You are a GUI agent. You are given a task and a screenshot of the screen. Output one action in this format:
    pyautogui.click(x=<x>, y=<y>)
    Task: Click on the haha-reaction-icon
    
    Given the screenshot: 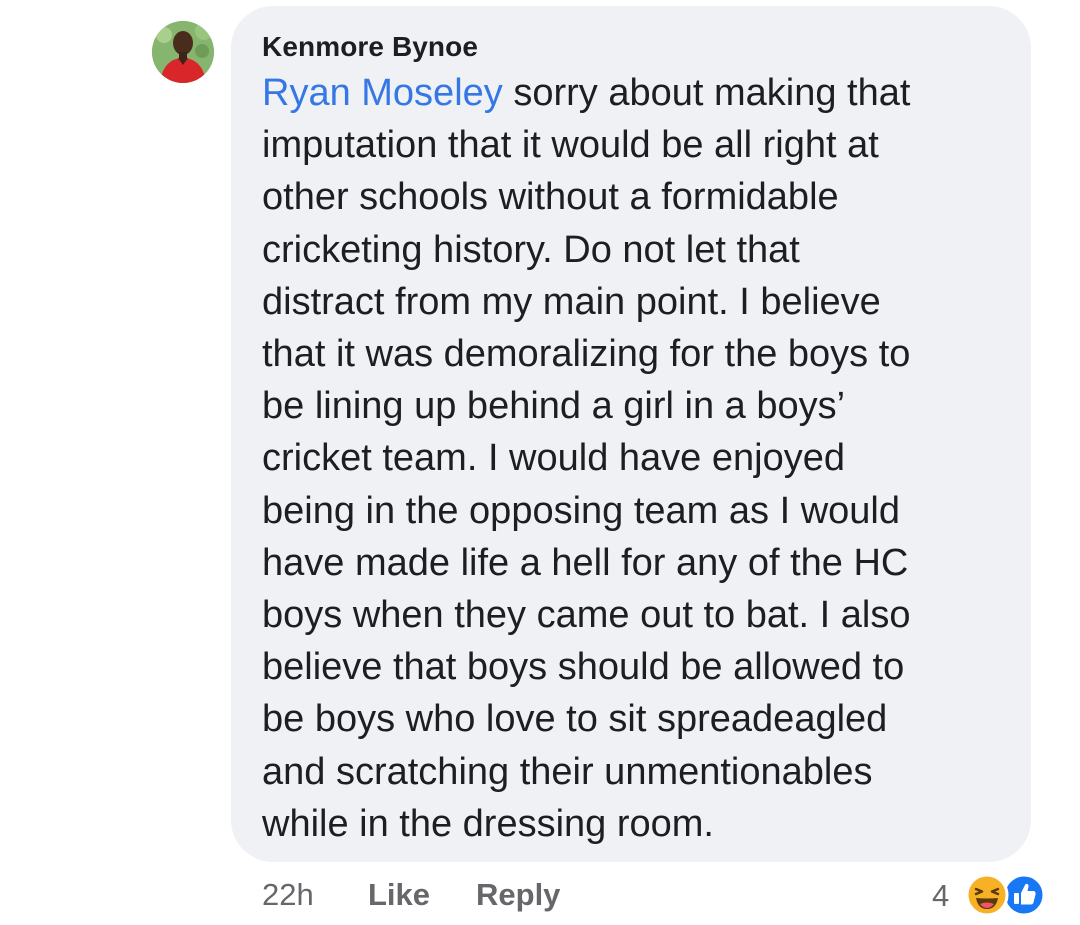 What is the action you would take?
    pyautogui.click(x=987, y=895)
    